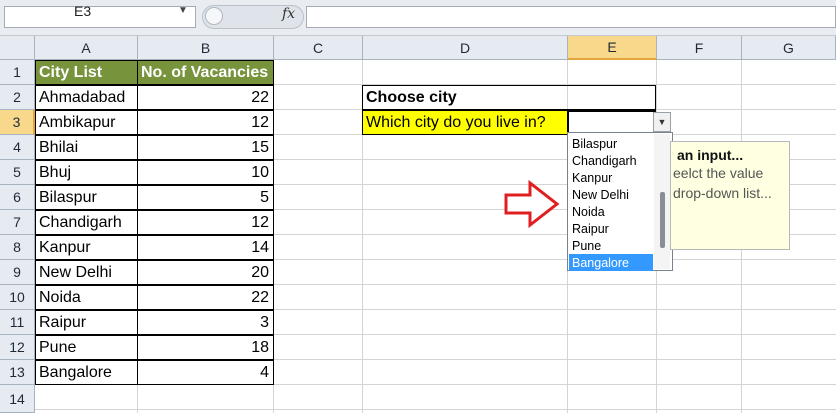  I want to click on tooltip-line: eelct the value, so click(718, 173).